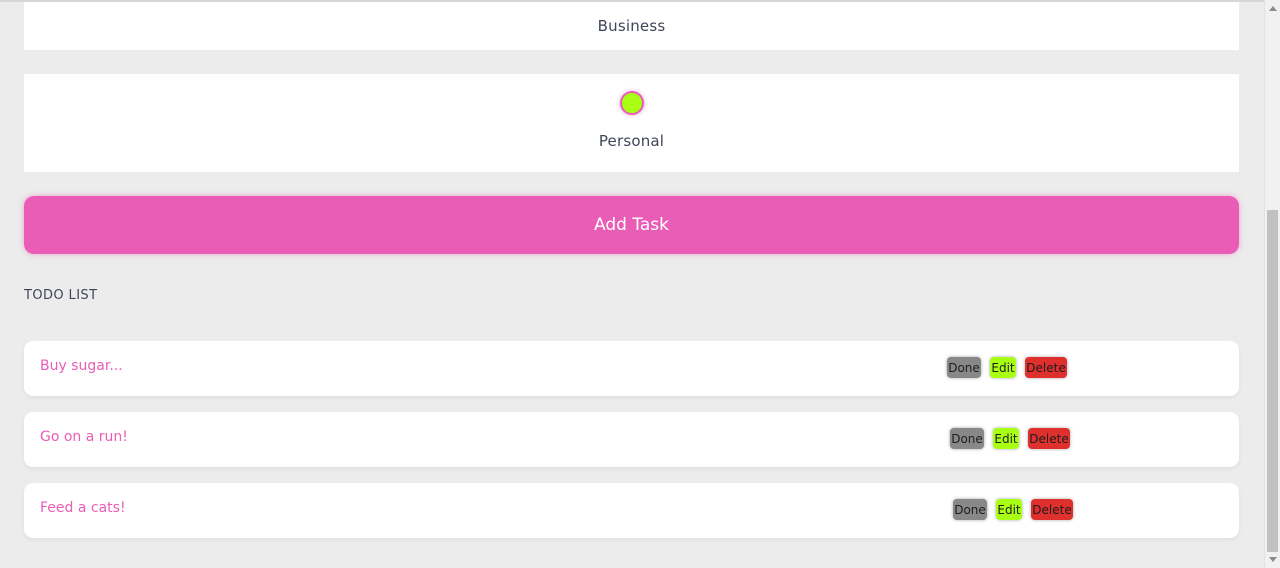 The width and height of the screenshot is (1280, 568). I want to click on category-business-label: Business, so click(631, 26).